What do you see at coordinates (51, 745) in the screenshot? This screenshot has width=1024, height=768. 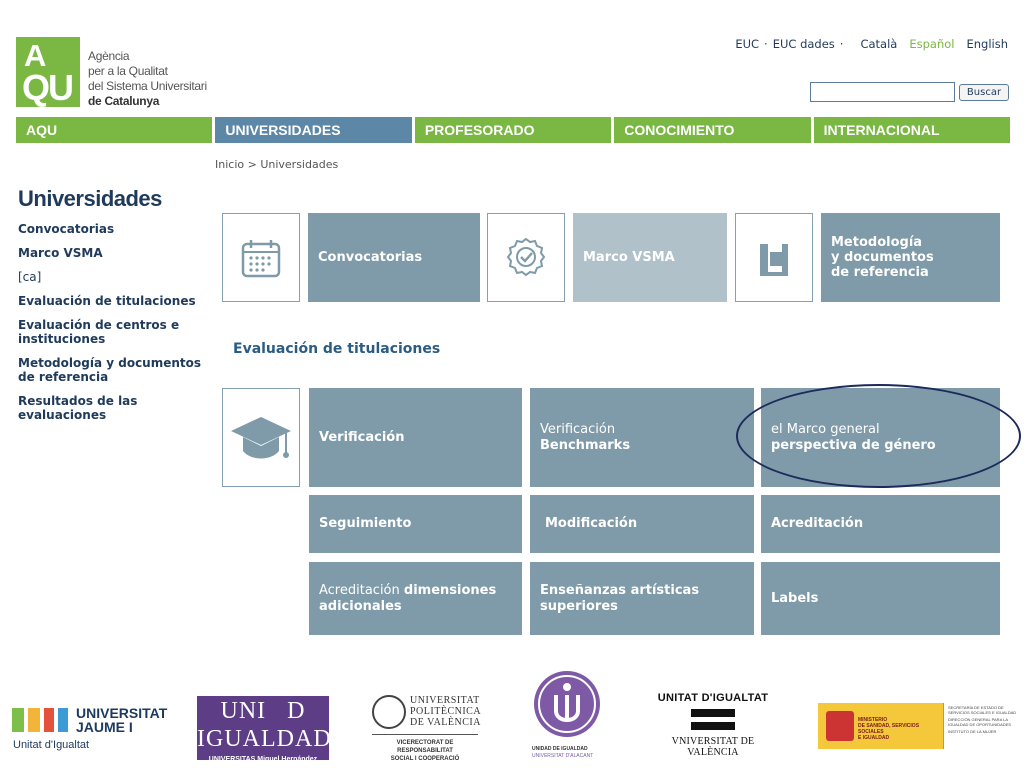 I see `uji-logo-subtitle: Unitat d'Igualtat` at bounding box center [51, 745].